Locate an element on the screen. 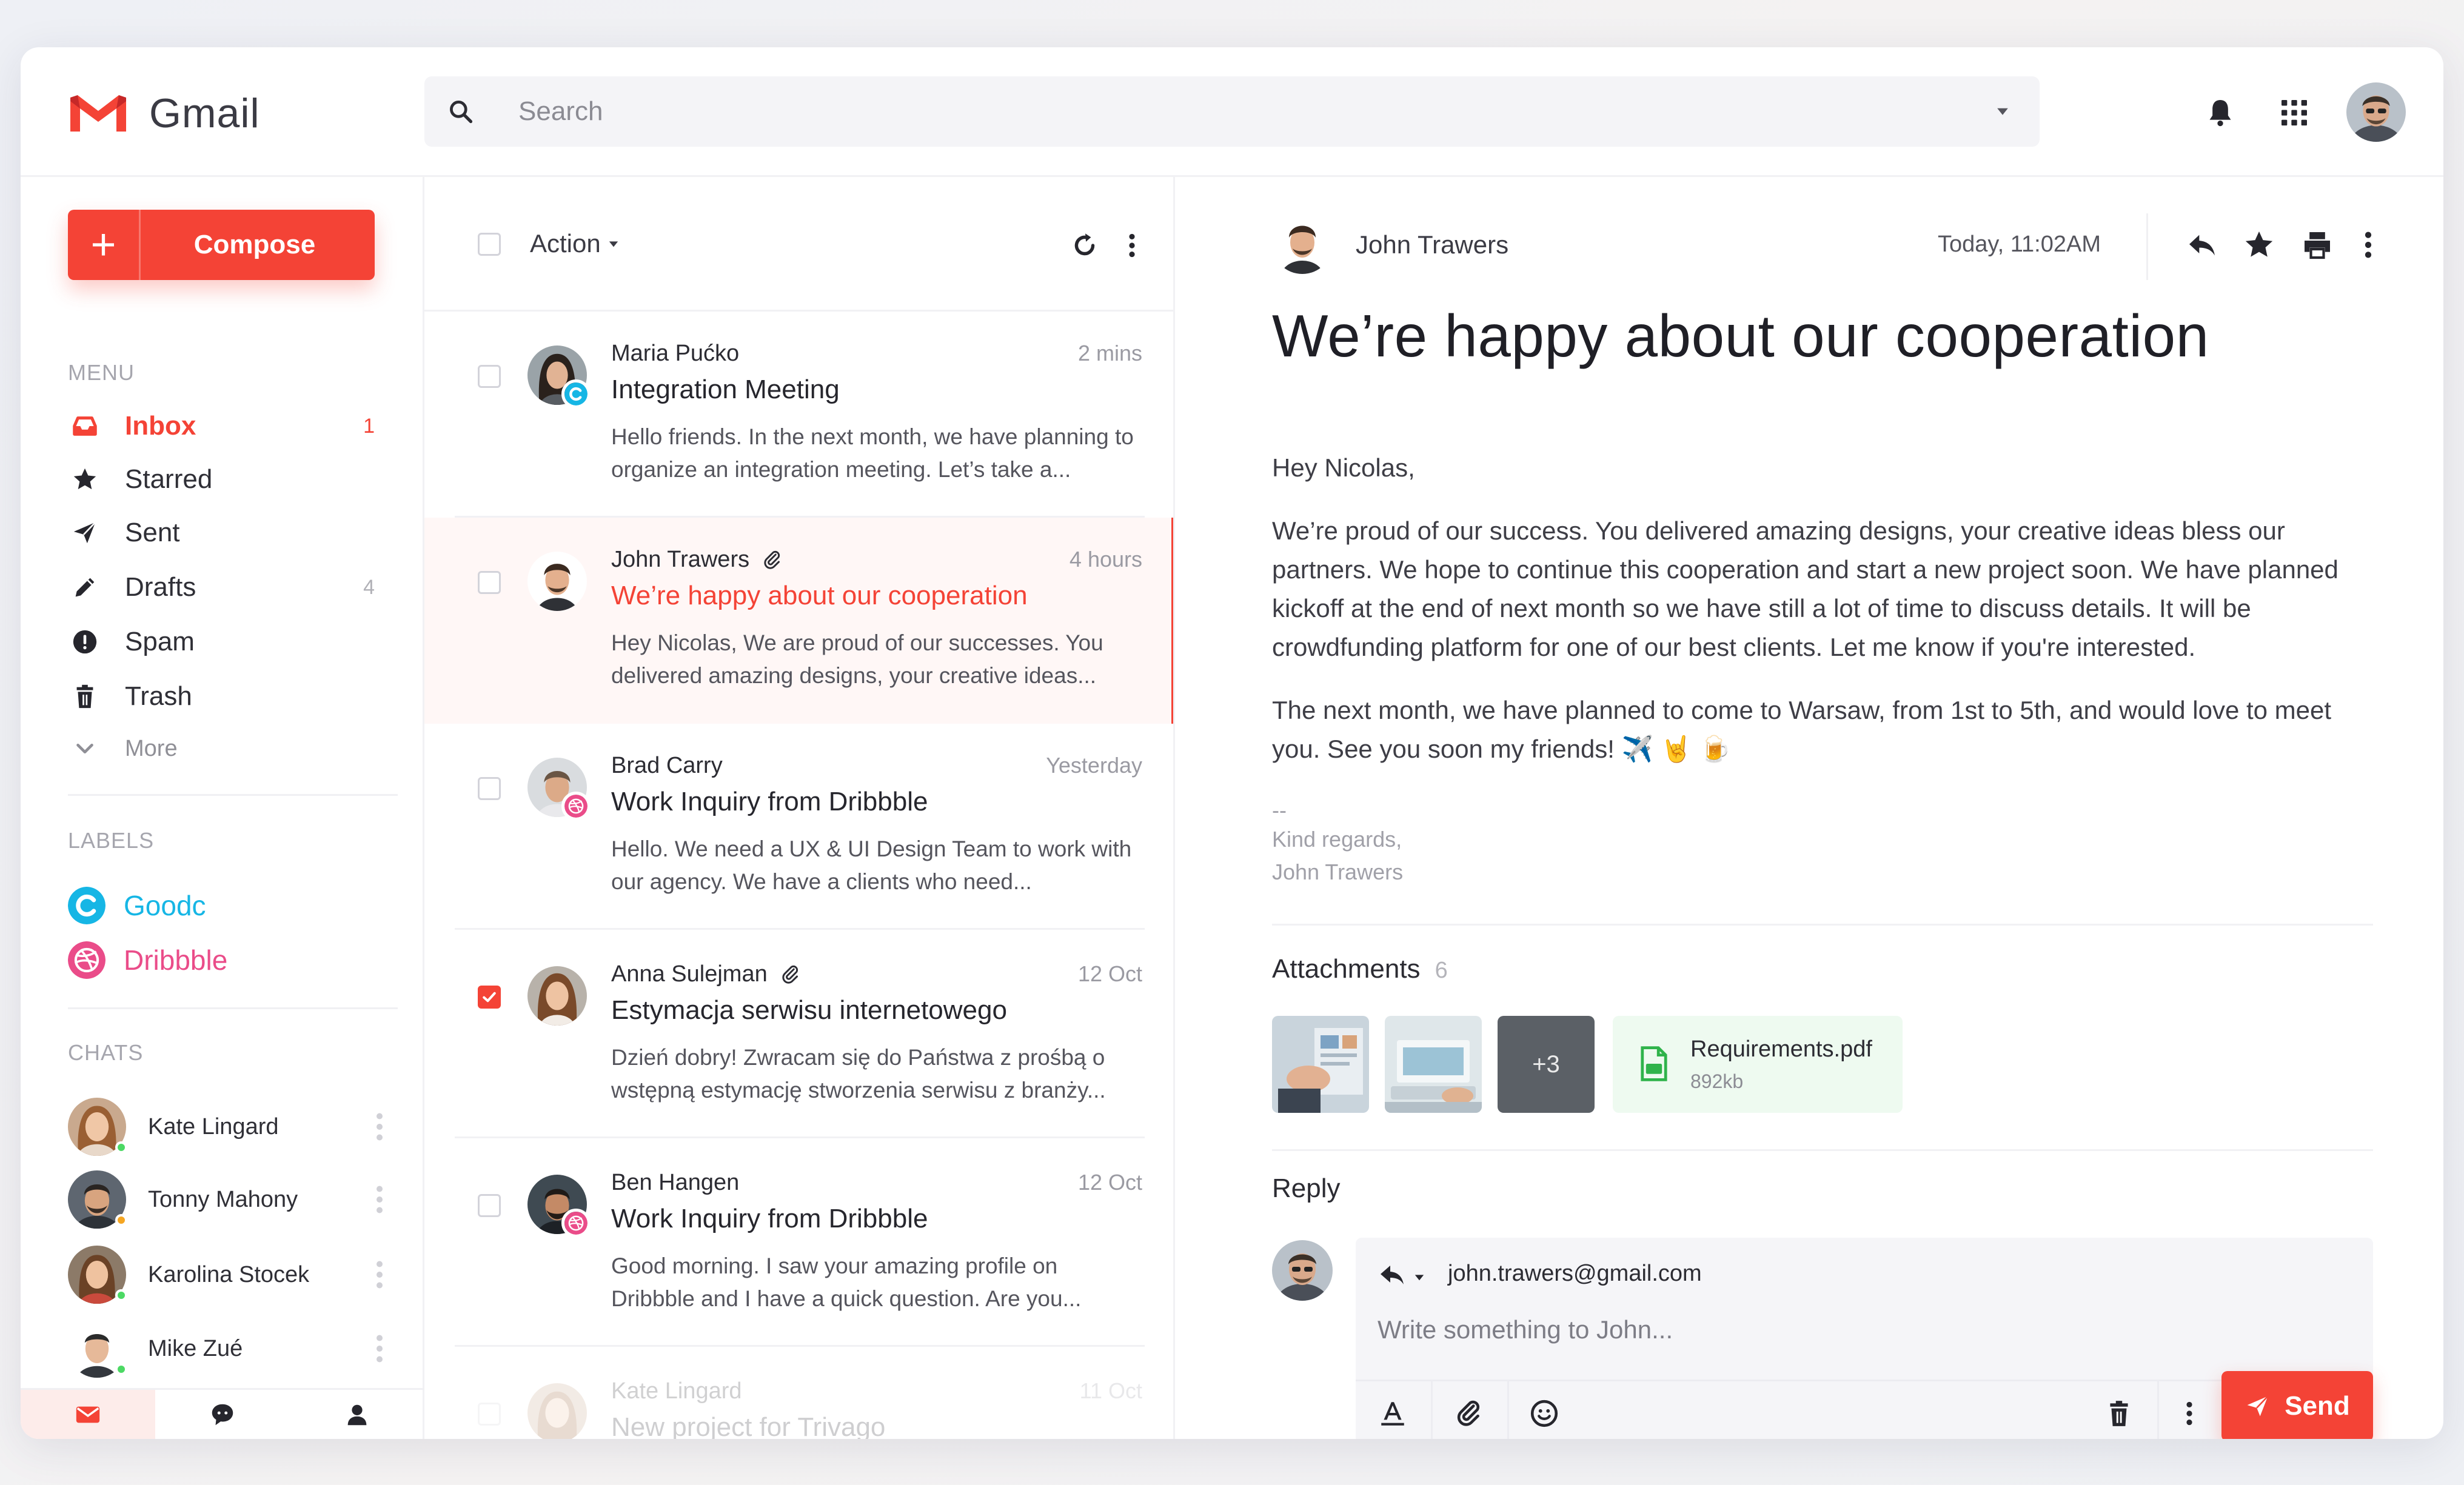 The image size is (2464, 1485). attachments-title: Attachments 6 is located at coordinates (1360, 969).